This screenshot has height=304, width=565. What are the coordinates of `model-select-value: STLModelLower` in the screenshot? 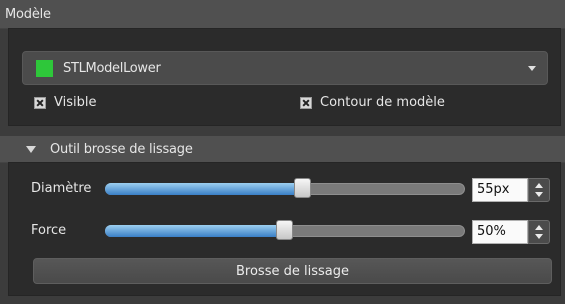 It's located at (112, 68).